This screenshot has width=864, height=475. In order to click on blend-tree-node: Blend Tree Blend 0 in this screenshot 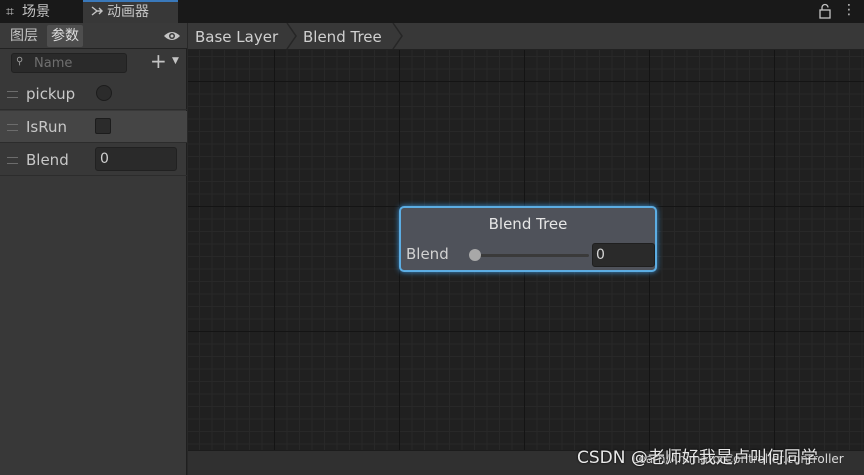, I will do `click(528, 239)`.